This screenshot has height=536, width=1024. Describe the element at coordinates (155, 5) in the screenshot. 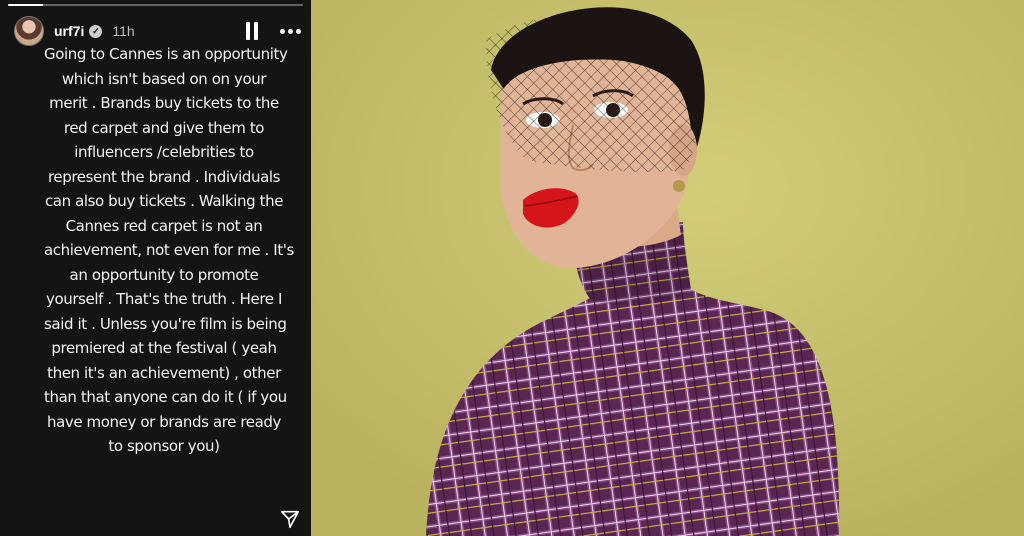

I see `story-progress-bar` at that location.